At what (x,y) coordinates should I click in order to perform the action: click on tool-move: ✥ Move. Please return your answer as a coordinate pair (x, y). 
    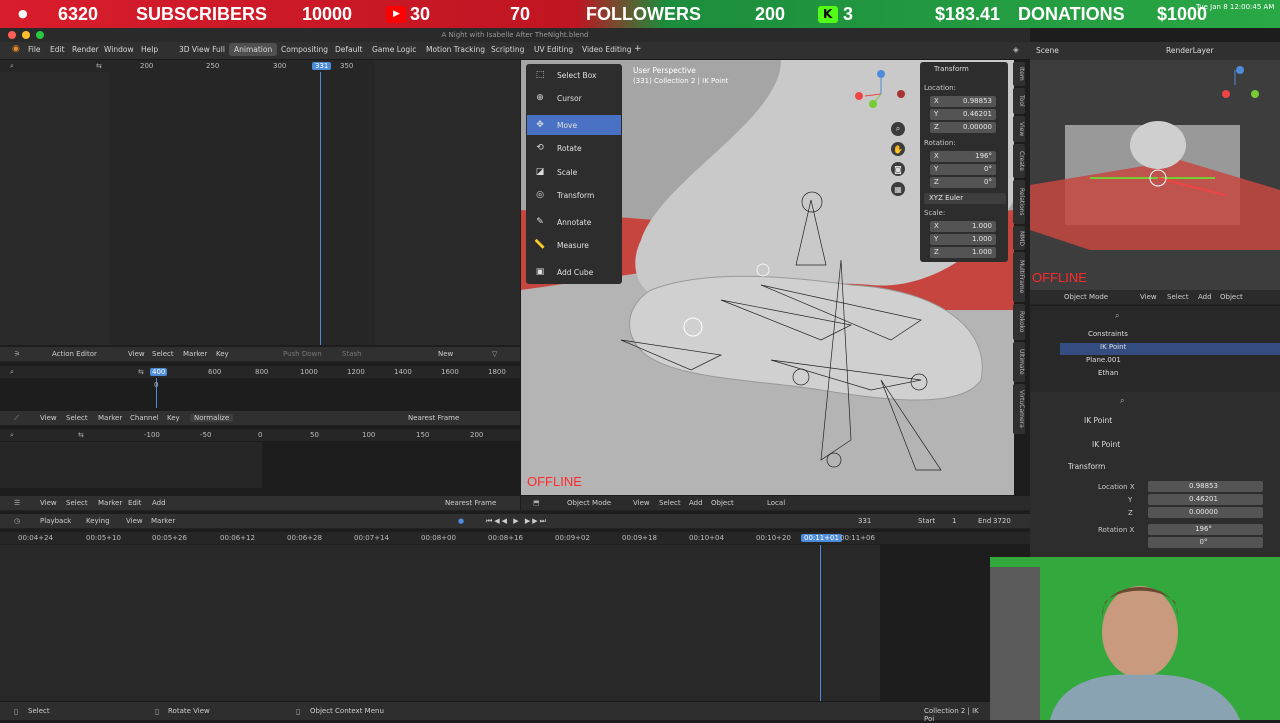
    Looking at the image, I should click on (574, 125).